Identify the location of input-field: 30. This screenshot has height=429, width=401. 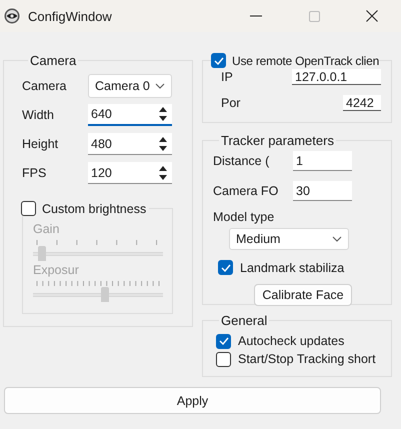
(322, 191).